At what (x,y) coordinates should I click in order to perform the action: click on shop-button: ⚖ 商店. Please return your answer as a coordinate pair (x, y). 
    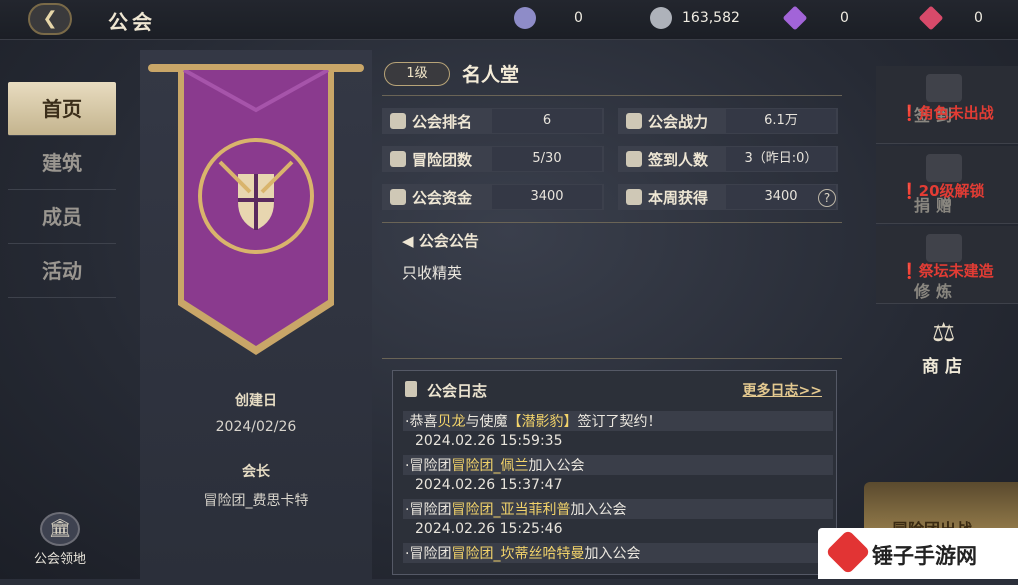
    Looking at the image, I should click on (947, 345).